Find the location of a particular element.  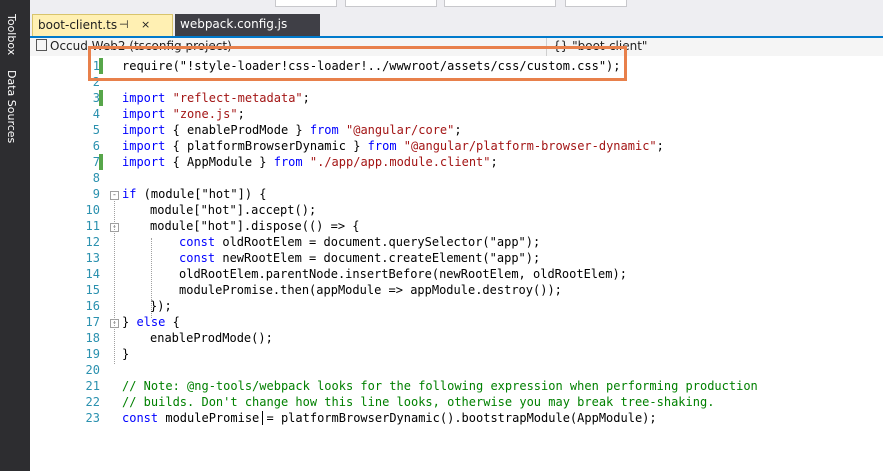

code-line: 17 } else { is located at coordinates (456, 322).